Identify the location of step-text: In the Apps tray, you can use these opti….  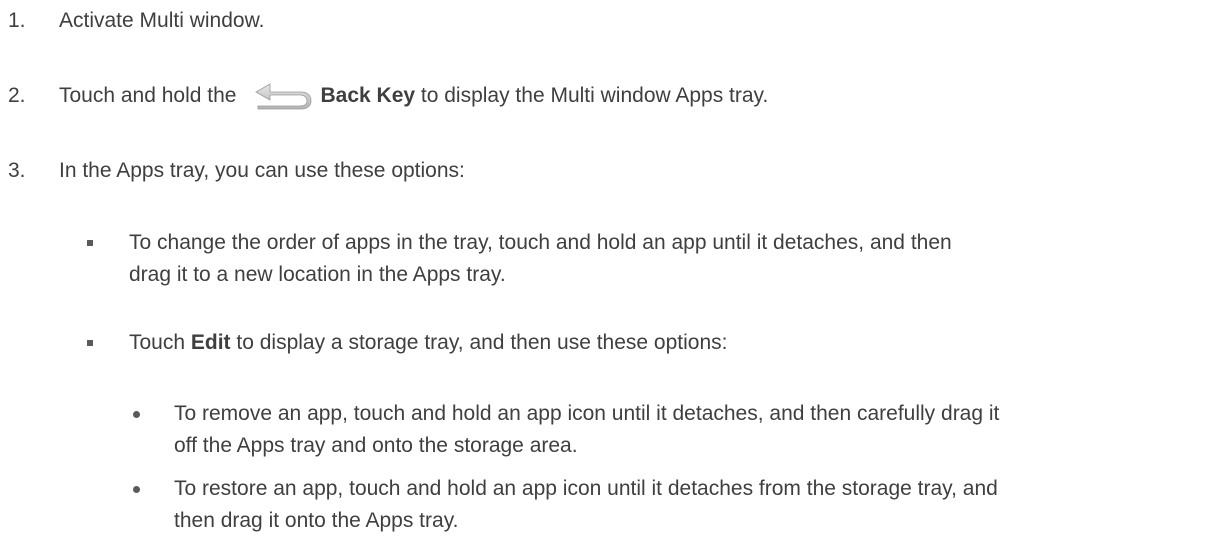
(262, 170).